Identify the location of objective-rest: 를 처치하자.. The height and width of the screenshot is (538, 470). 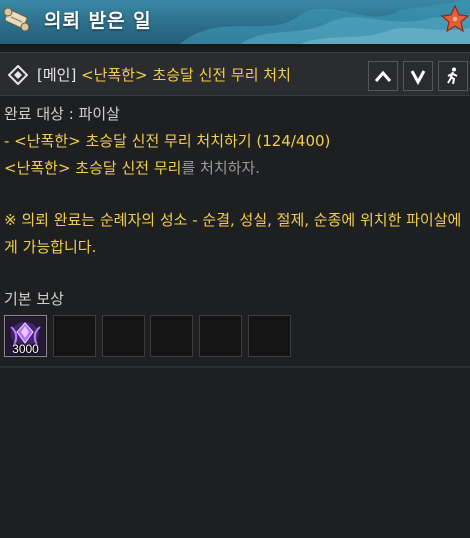
(220, 168).